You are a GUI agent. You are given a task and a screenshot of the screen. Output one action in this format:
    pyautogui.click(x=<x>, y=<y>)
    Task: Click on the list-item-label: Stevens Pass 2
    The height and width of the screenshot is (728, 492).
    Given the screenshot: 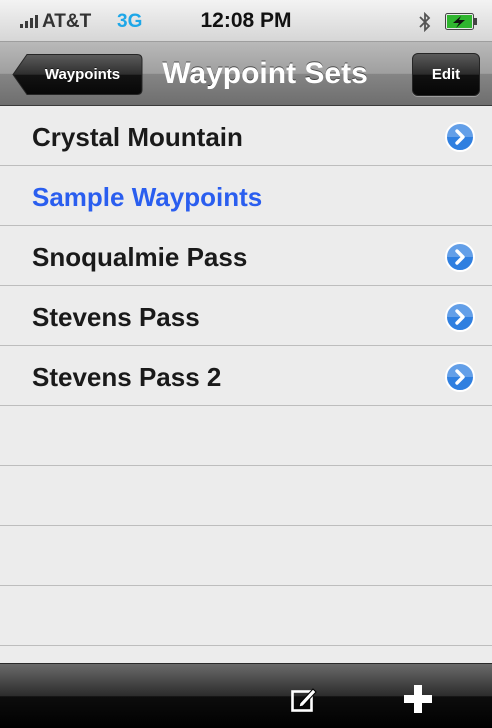 What is the action you would take?
    pyautogui.click(x=127, y=377)
    